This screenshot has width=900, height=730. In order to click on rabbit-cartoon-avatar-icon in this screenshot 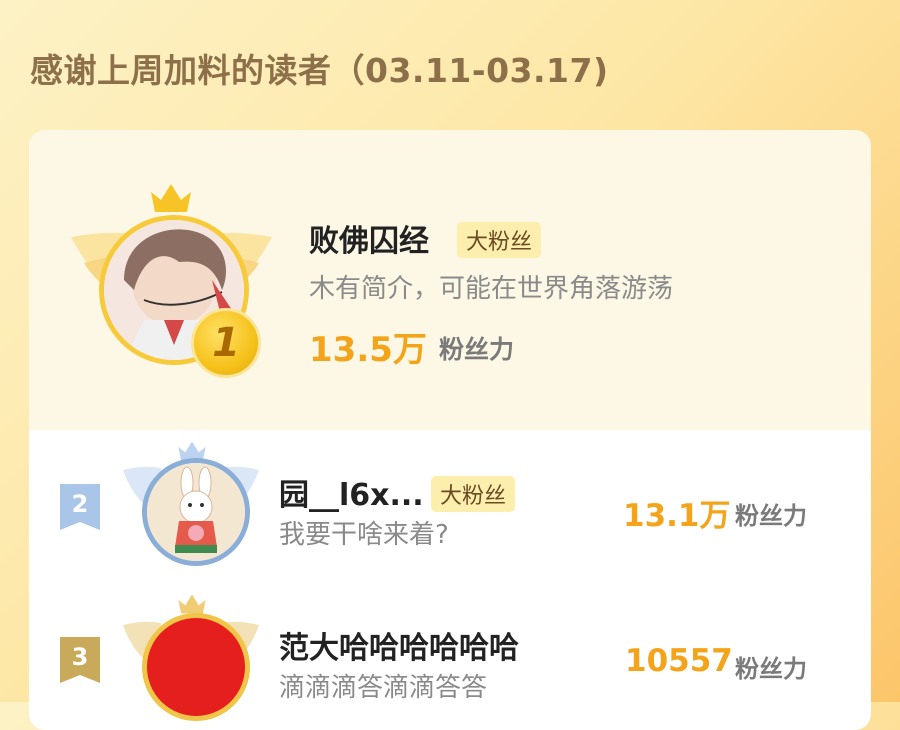, I will do `click(196, 512)`.